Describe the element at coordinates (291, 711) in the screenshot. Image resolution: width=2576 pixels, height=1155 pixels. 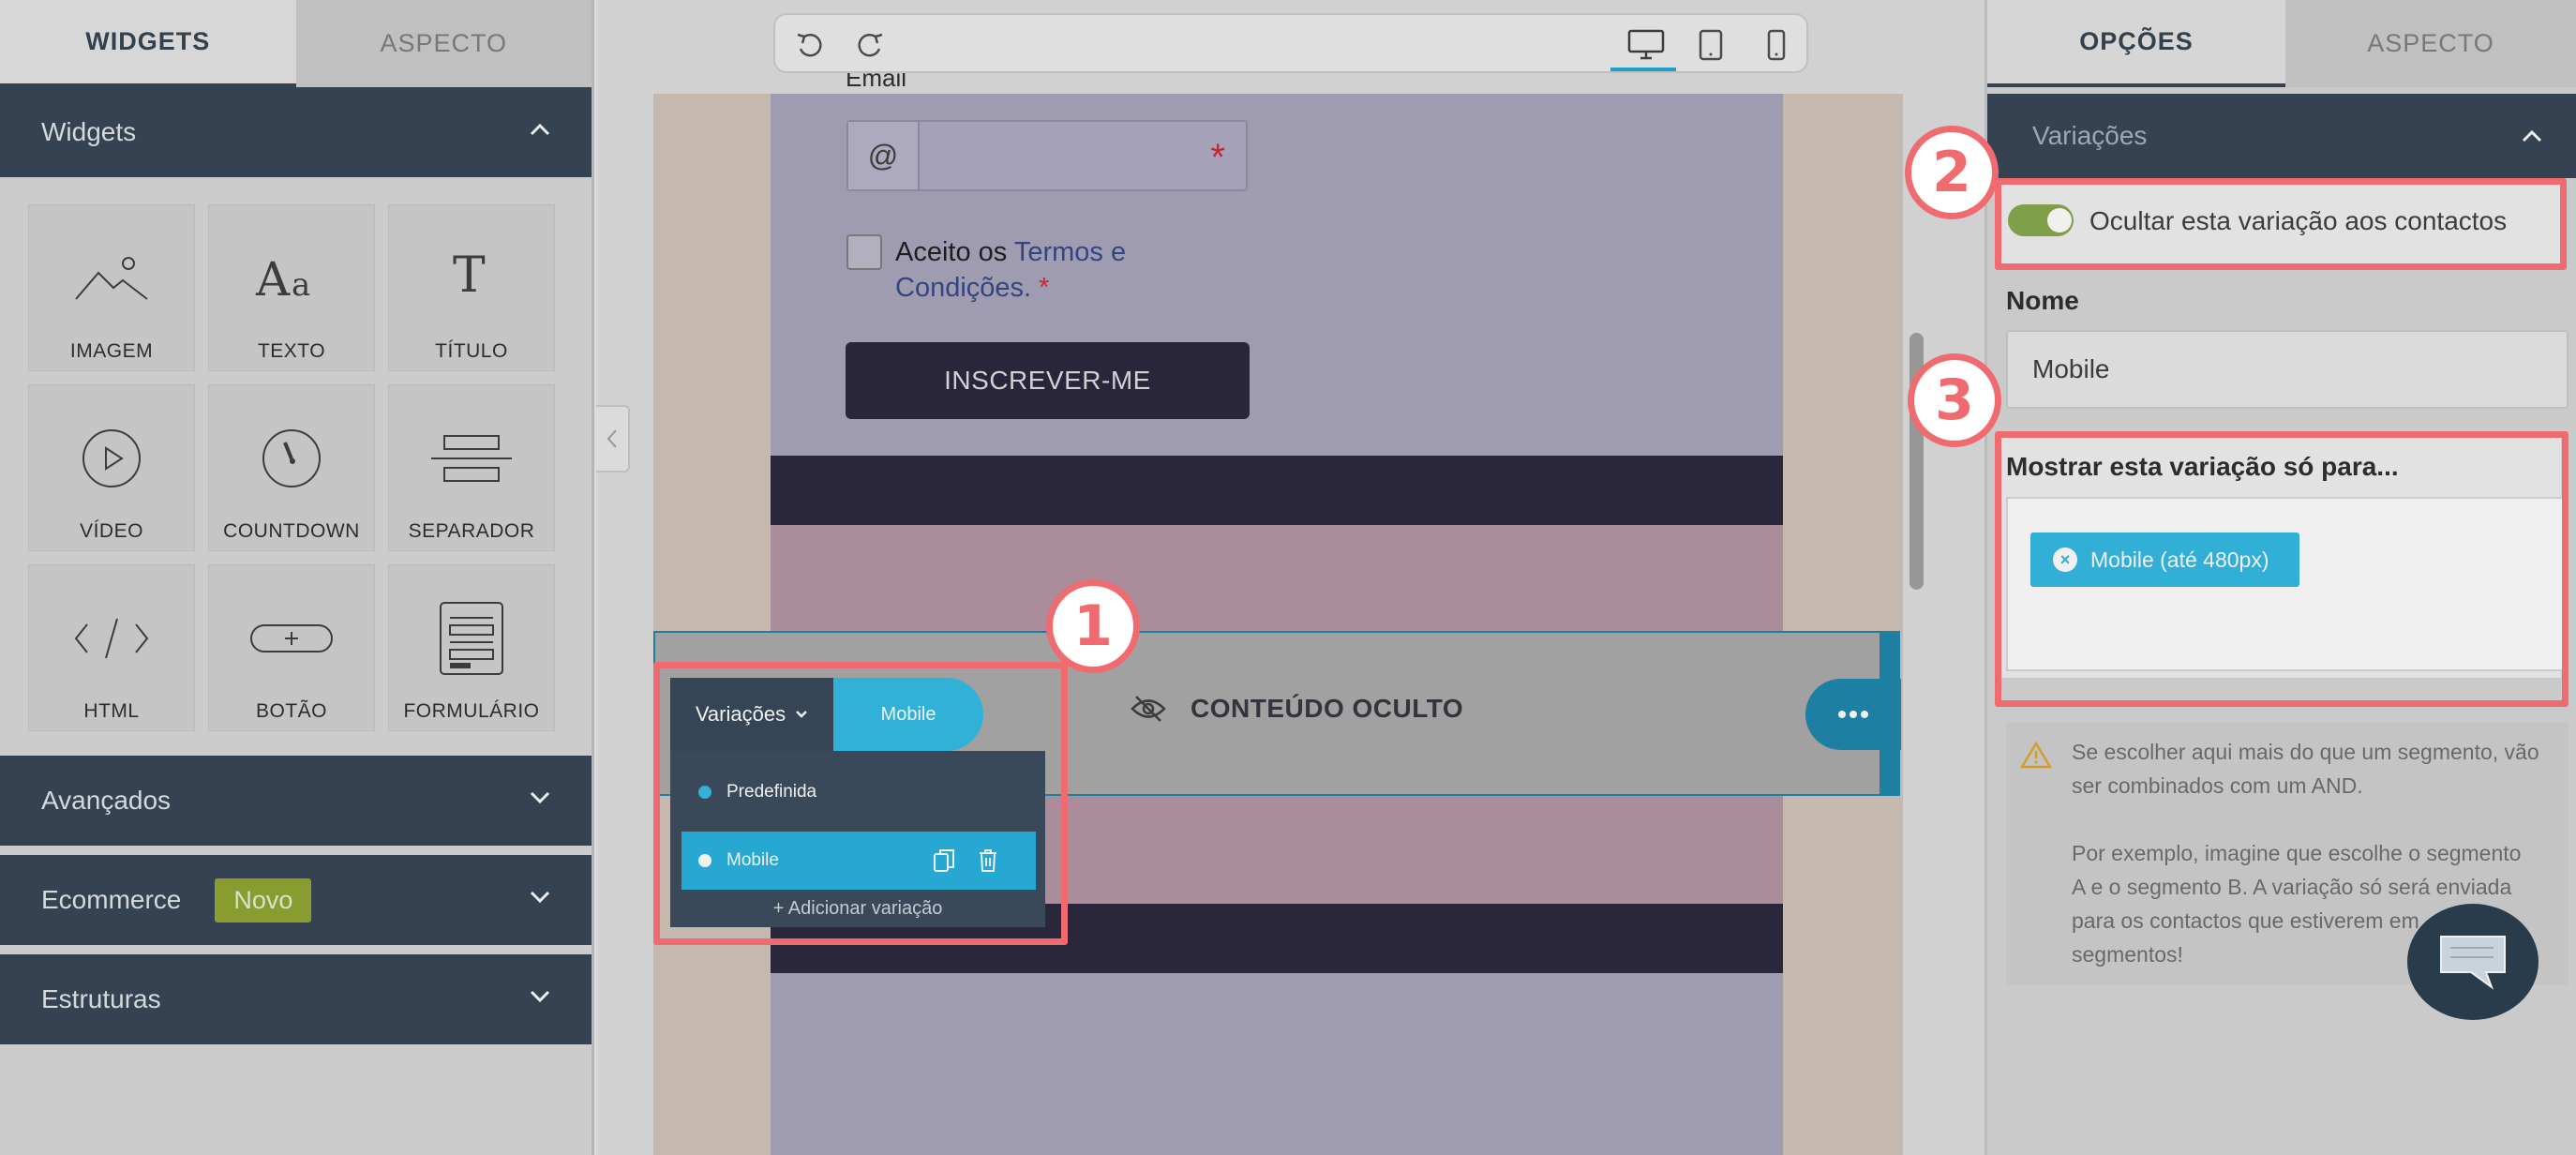
I see `widget-button-label: BOTÃO` at that location.